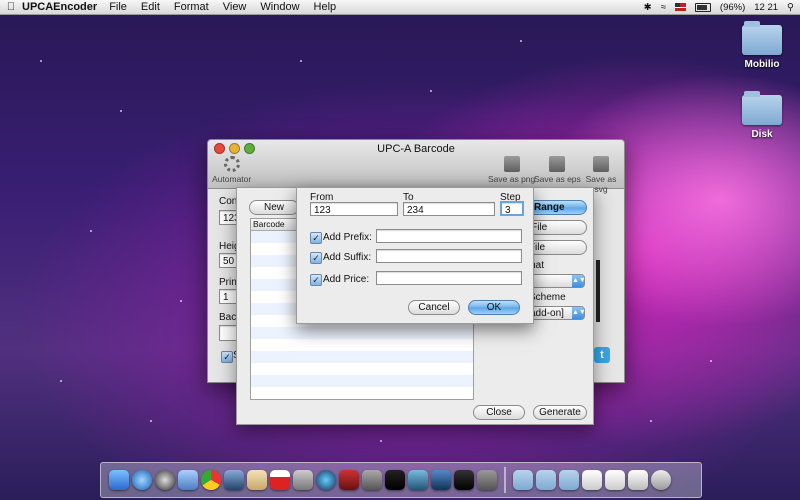  What do you see at coordinates (257, 480) in the screenshot?
I see `contacts-dock-icon` at bounding box center [257, 480].